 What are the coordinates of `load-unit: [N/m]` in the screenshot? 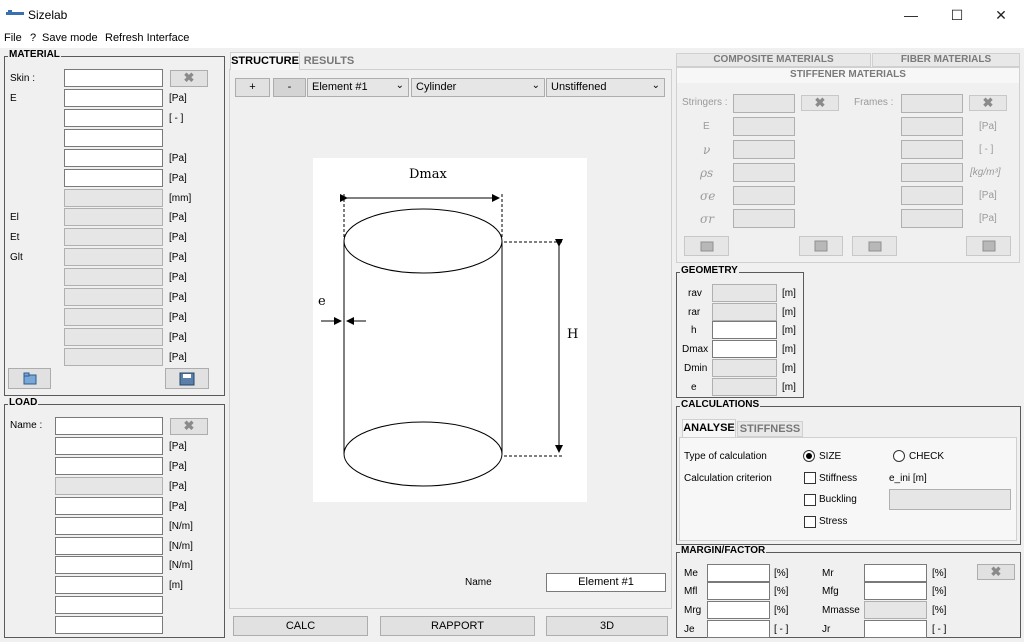 It's located at (181, 546).